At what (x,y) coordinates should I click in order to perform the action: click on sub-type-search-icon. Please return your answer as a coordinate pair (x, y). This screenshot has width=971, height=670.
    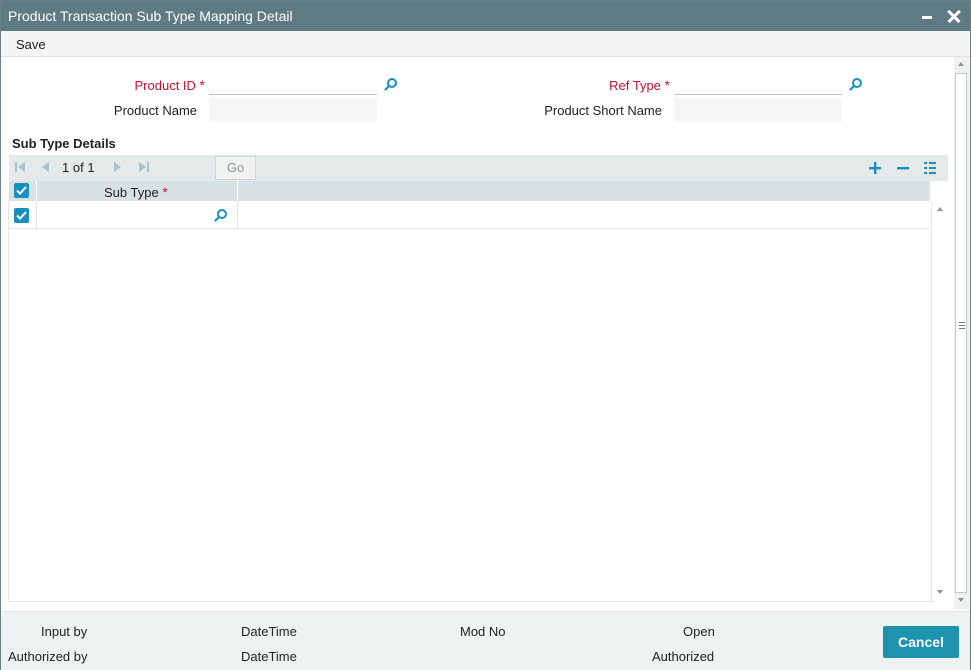
    Looking at the image, I should click on (221, 215).